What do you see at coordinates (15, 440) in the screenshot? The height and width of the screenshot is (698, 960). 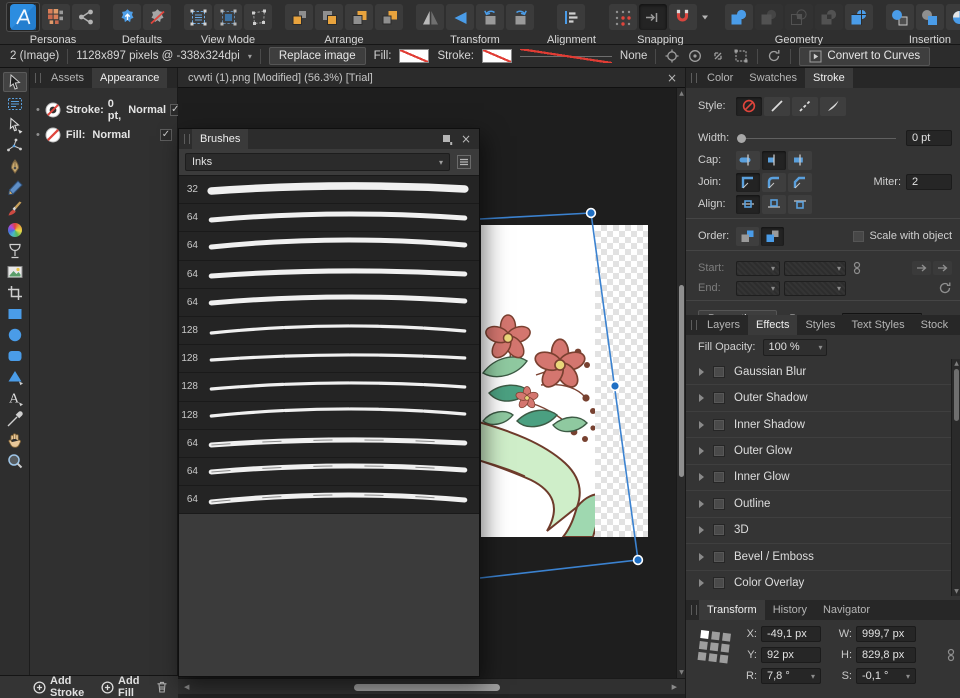 I see `view-tool` at bounding box center [15, 440].